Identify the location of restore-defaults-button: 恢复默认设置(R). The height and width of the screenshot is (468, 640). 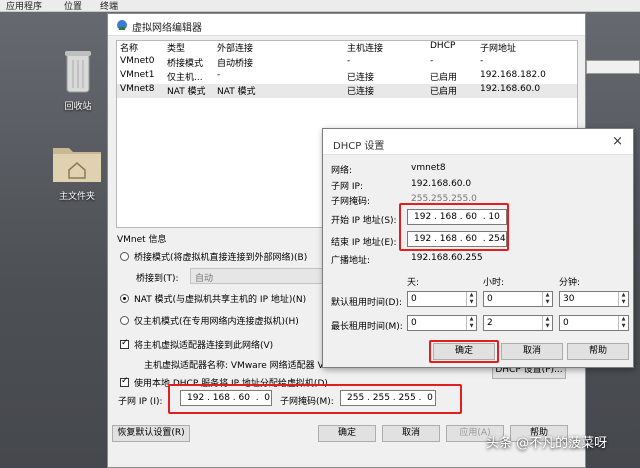
(151, 433).